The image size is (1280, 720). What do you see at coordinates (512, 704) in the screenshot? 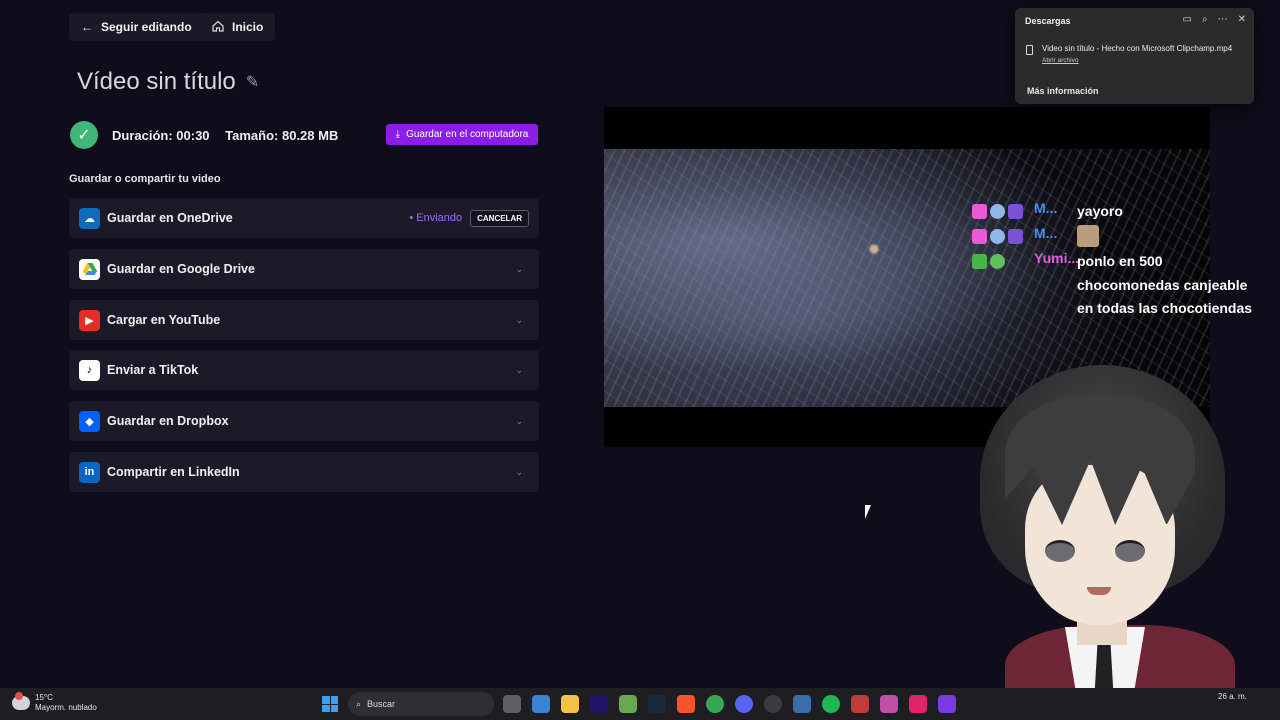
I see `task-view-icon` at bounding box center [512, 704].